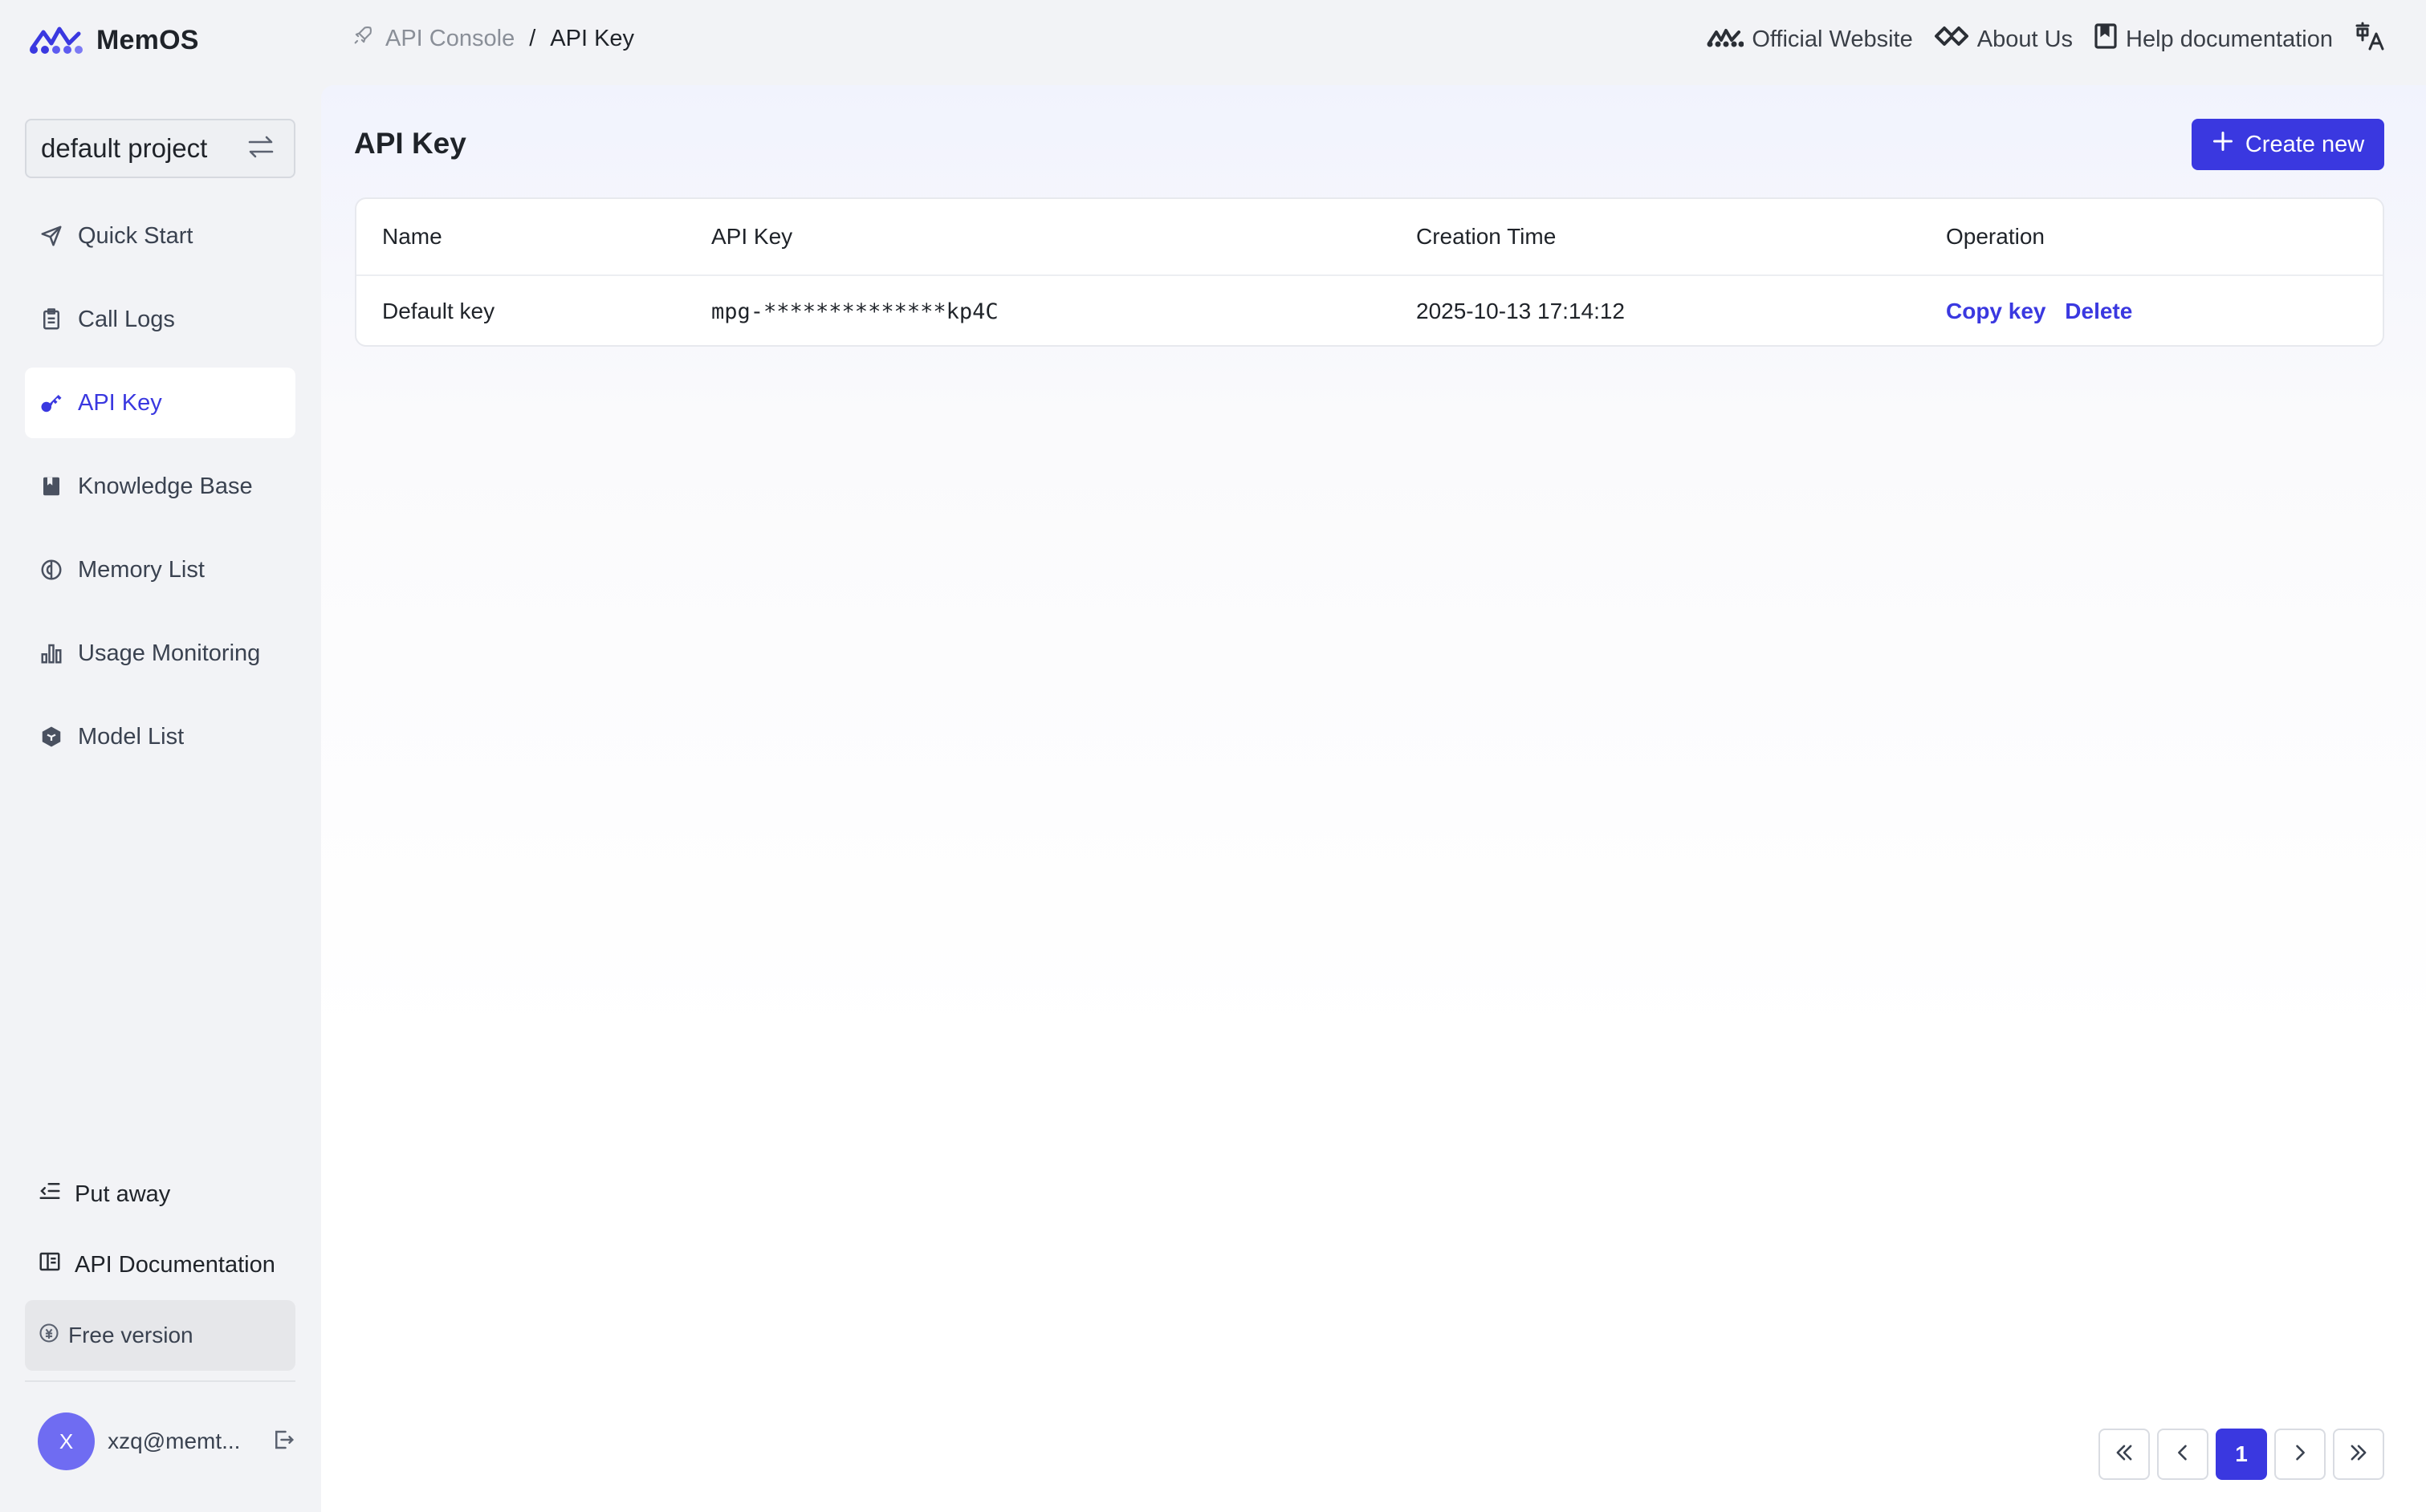  What do you see at coordinates (450, 38) in the screenshot?
I see `breadcrumb-parent-label: API Console` at bounding box center [450, 38].